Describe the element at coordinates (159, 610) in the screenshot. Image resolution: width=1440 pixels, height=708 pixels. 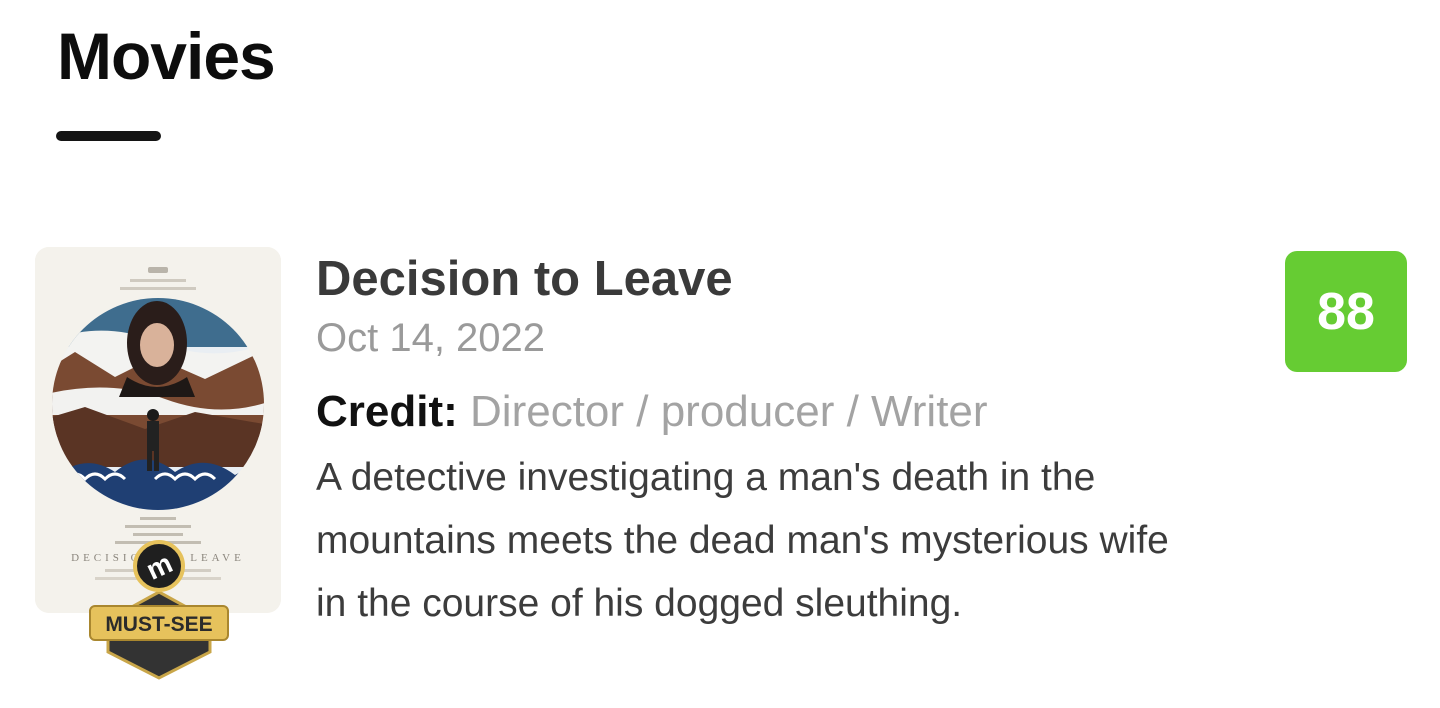
I see `must-see-badge-icon: MUST-SEE m` at that location.